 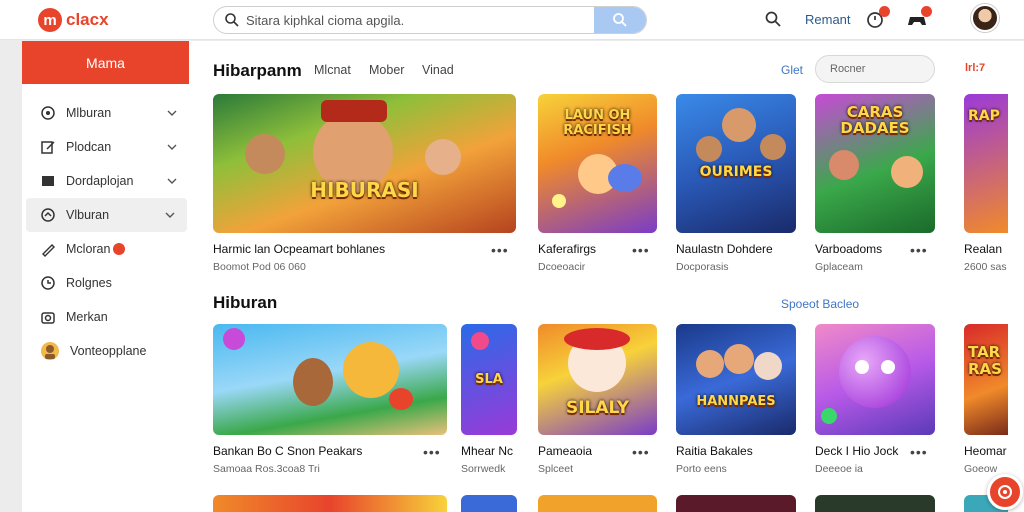 I want to click on card-subtitle: Dcoeoacir, so click(x=562, y=267).